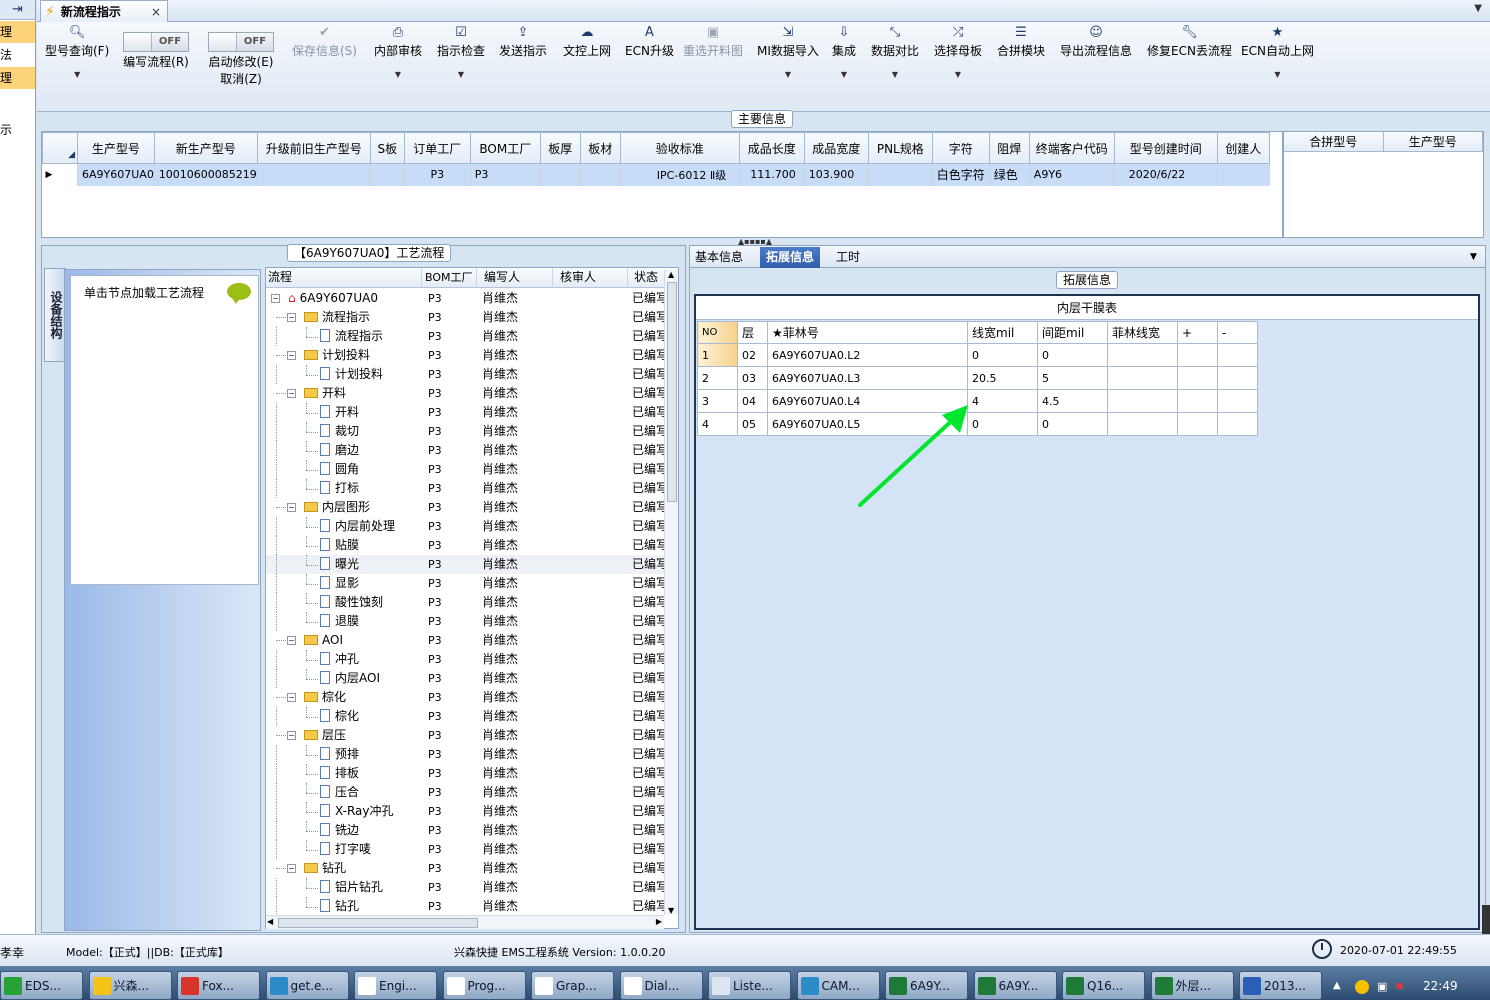 This screenshot has width=1490, height=1000. What do you see at coordinates (156, 42) in the screenshot?
I see `write-process-switch: OFF` at bounding box center [156, 42].